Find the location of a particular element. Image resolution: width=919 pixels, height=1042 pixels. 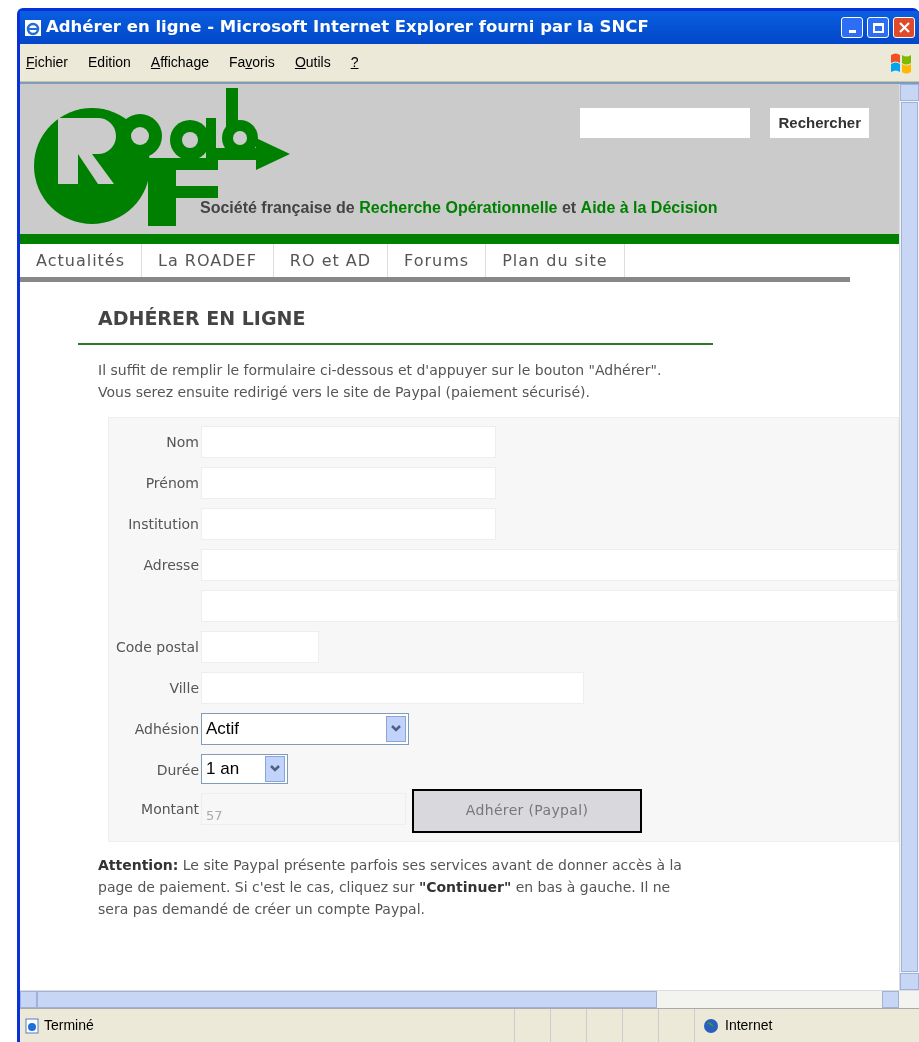

maximize-button is located at coordinates (878, 27).